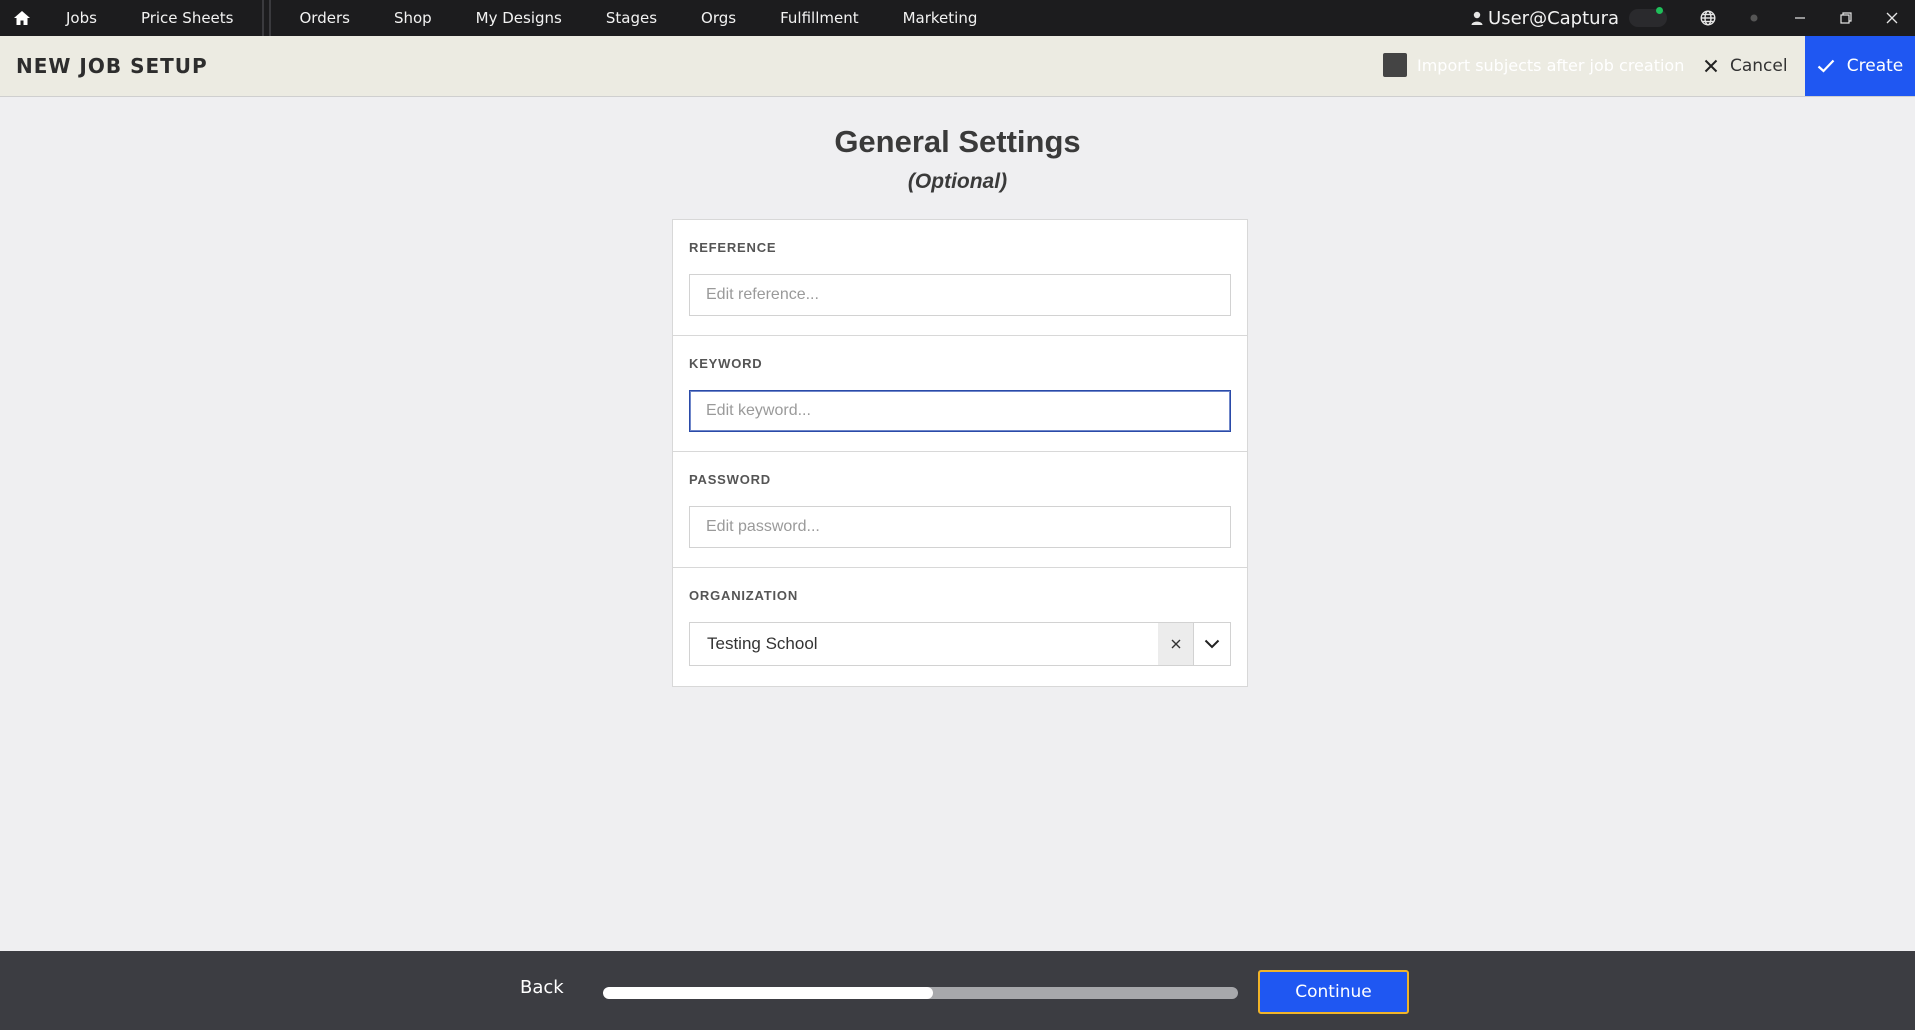  What do you see at coordinates (762, 643) in the screenshot?
I see `organization-value: Testing School` at bounding box center [762, 643].